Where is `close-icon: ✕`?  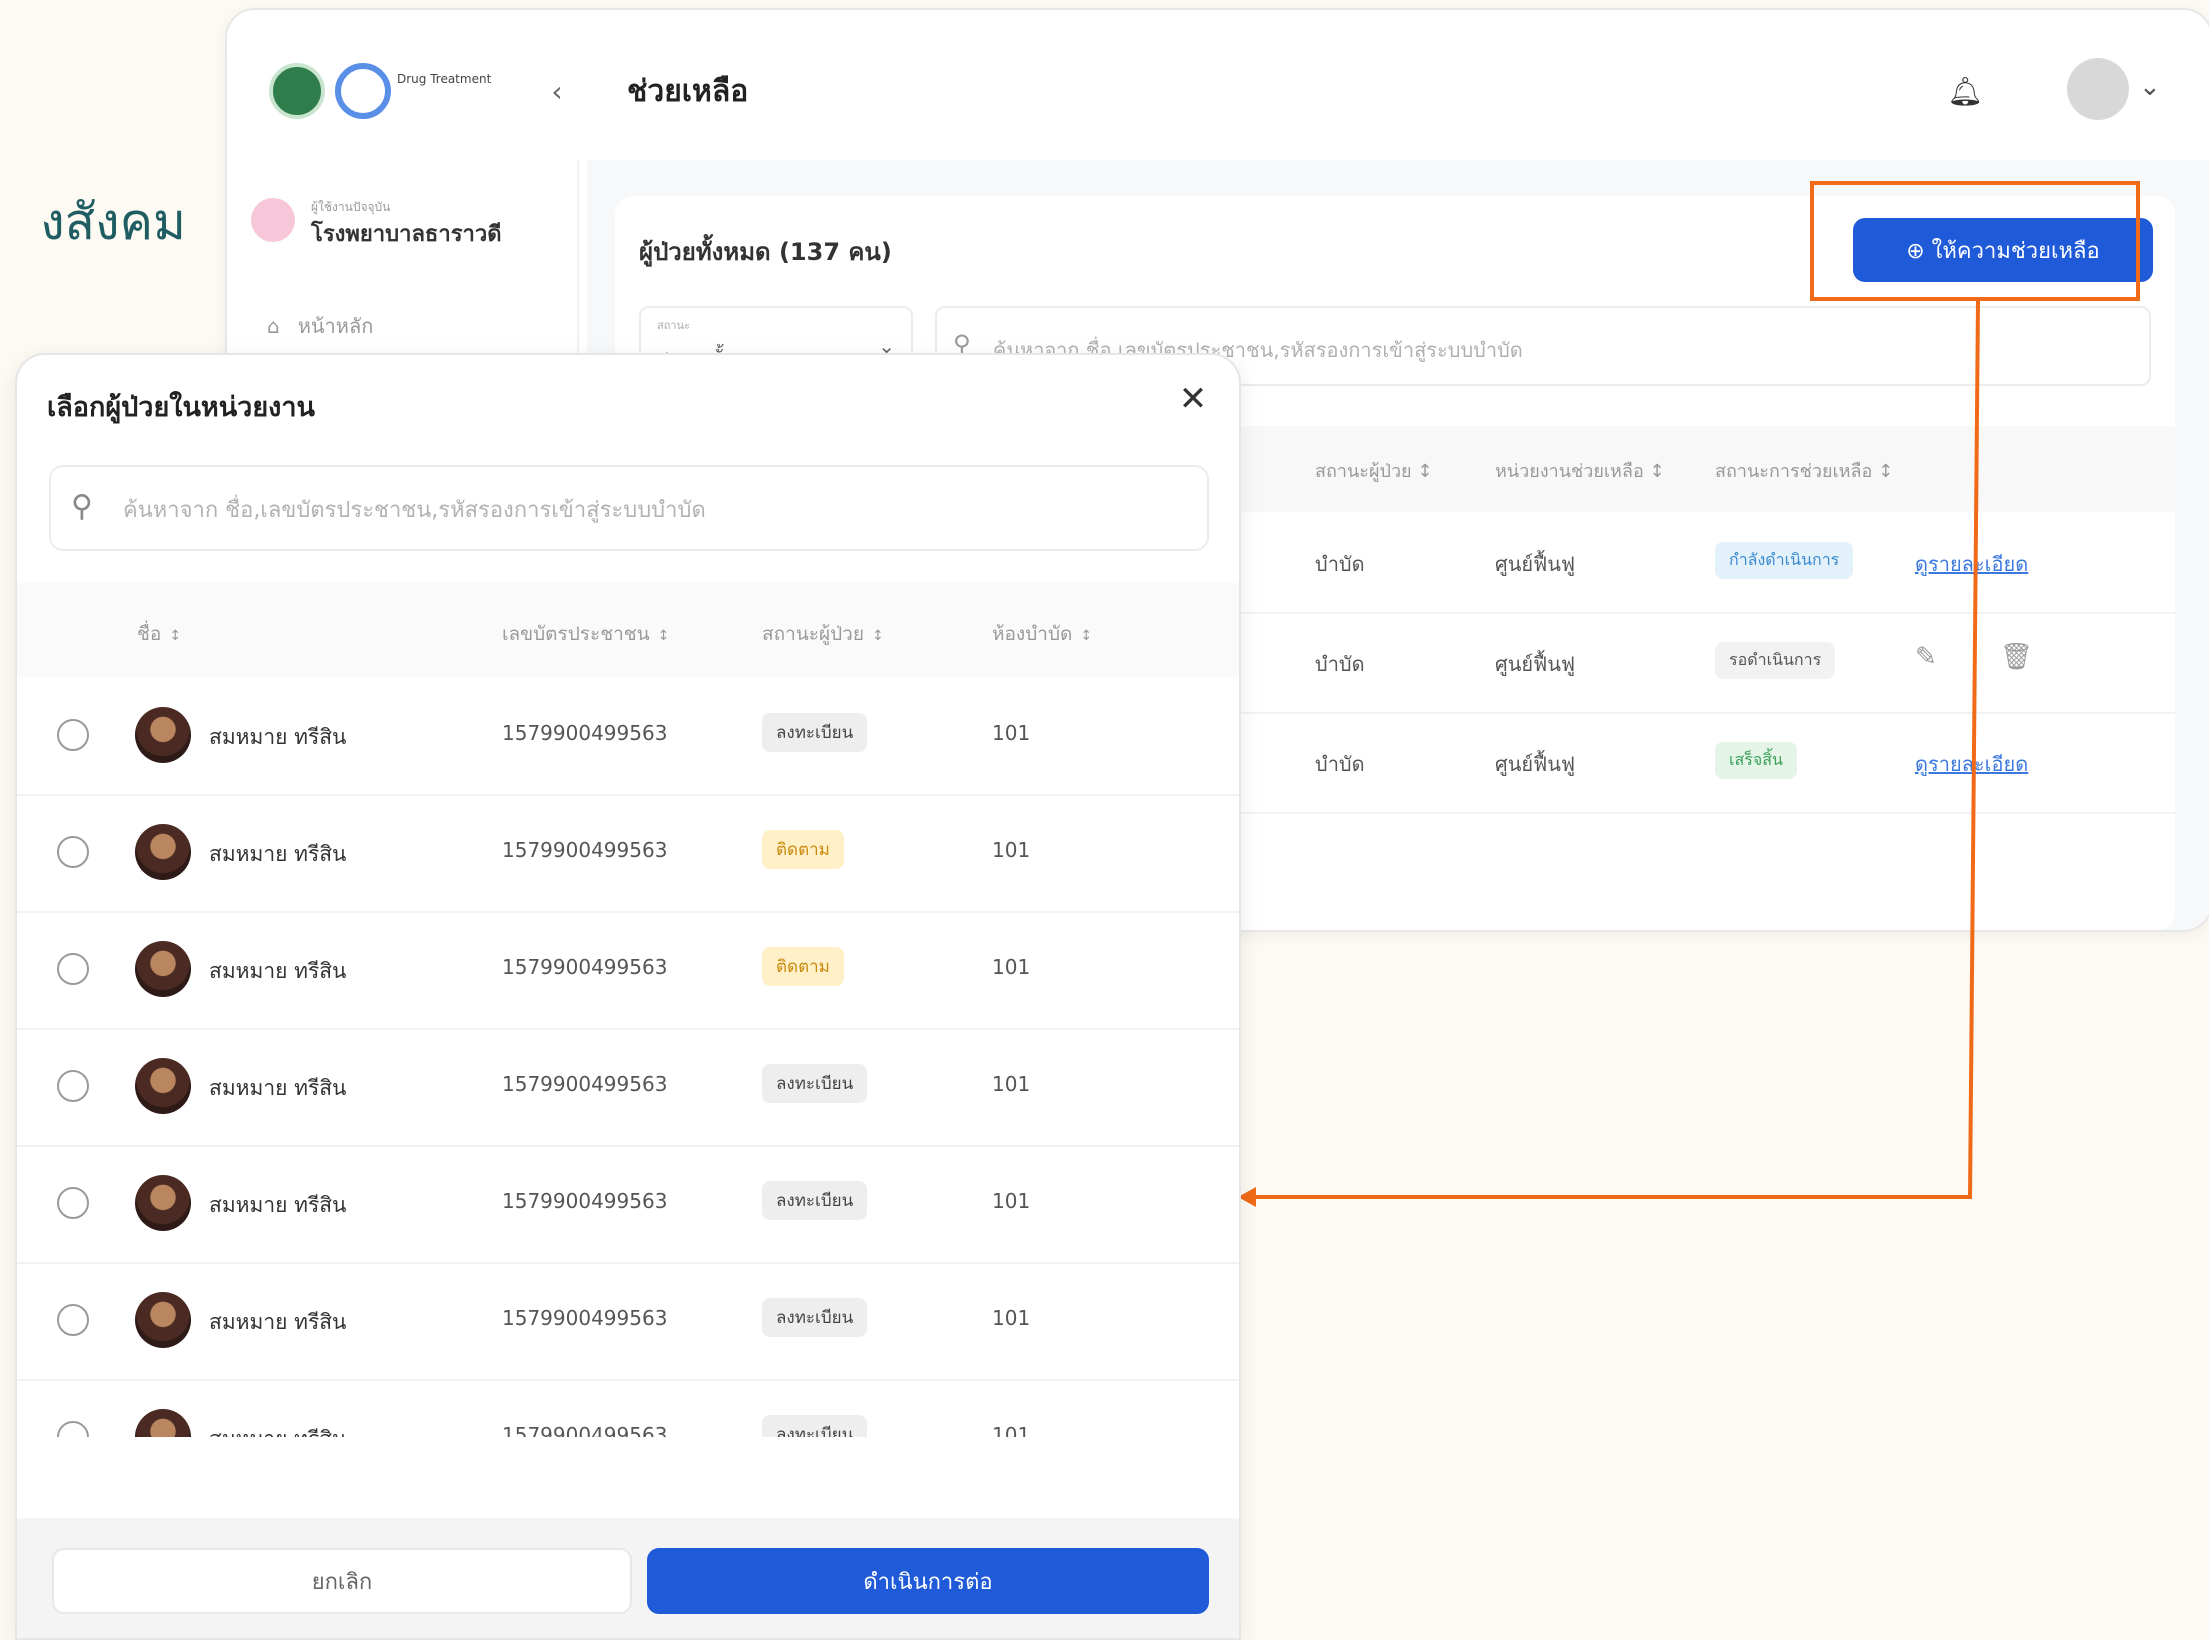 close-icon: ✕ is located at coordinates (1193, 399).